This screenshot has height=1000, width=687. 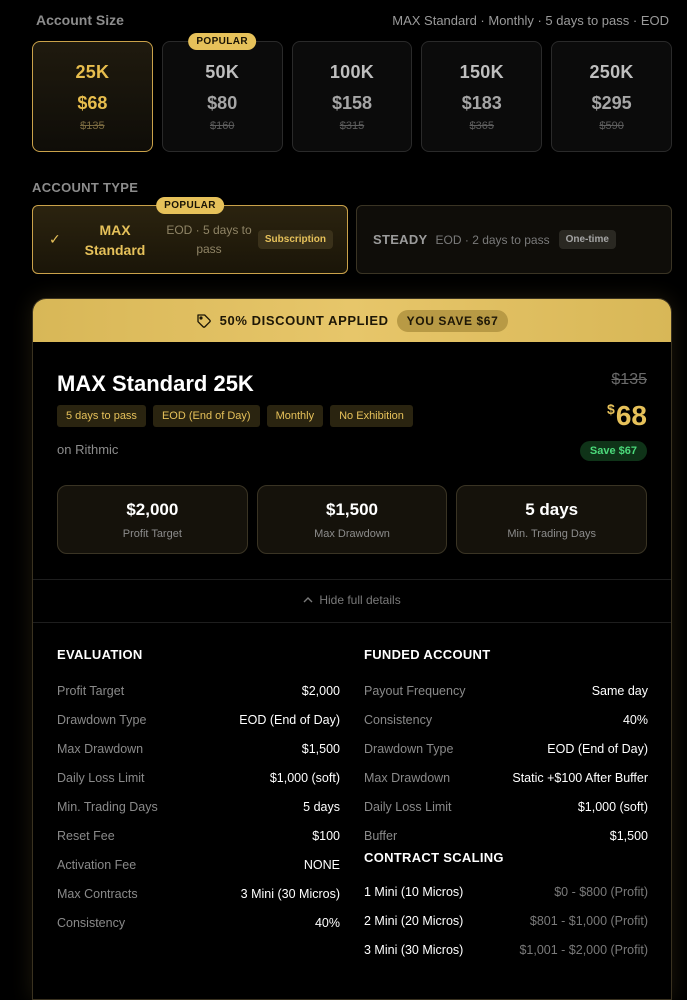 What do you see at coordinates (506, 785) in the screenshot?
I see `detail-row: Max Drawdown Static +$100 After Buffer` at bounding box center [506, 785].